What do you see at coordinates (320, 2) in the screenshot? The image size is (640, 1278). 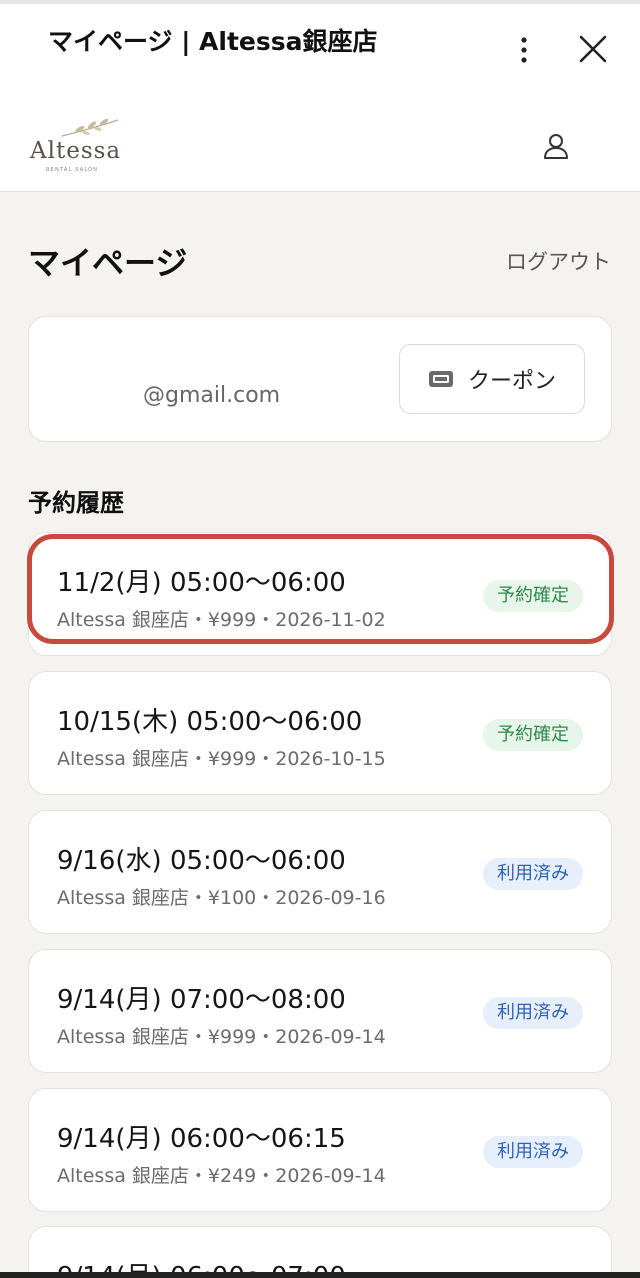 I see `status-strip` at bounding box center [320, 2].